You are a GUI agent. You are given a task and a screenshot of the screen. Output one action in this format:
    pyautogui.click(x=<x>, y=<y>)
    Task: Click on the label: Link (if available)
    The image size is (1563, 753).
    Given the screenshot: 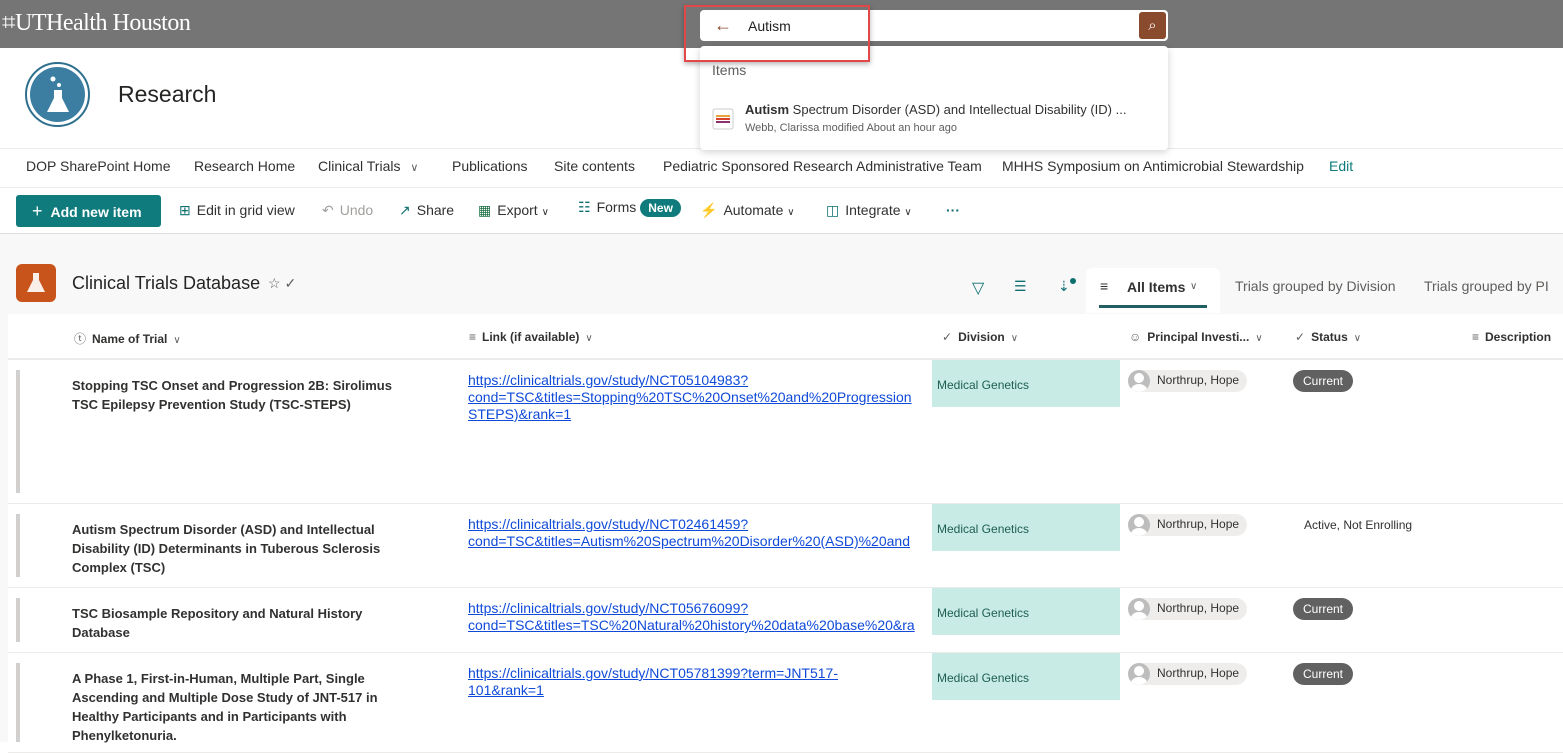 What is the action you would take?
    pyautogui.click(x=531, y=337)
    